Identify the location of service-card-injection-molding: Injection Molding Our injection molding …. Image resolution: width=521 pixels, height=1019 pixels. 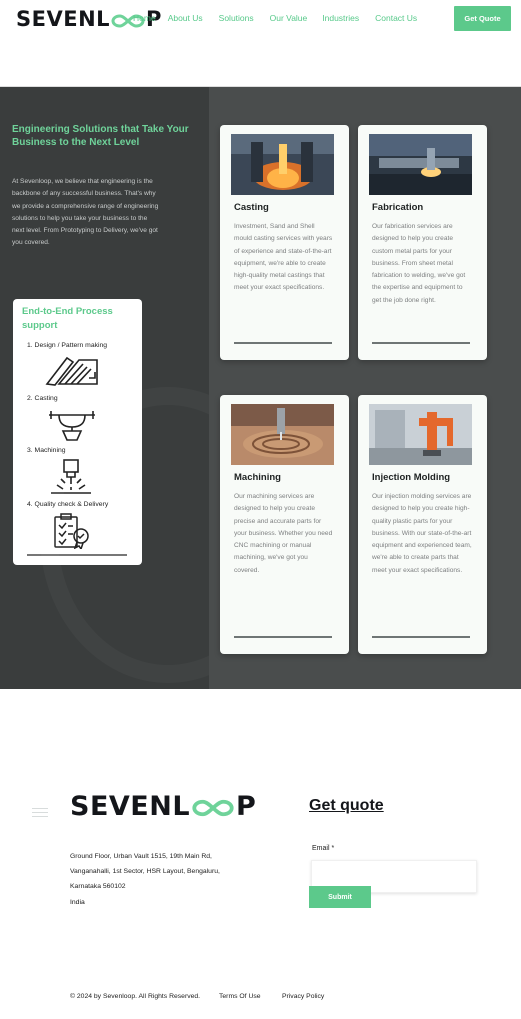
(422, 524).